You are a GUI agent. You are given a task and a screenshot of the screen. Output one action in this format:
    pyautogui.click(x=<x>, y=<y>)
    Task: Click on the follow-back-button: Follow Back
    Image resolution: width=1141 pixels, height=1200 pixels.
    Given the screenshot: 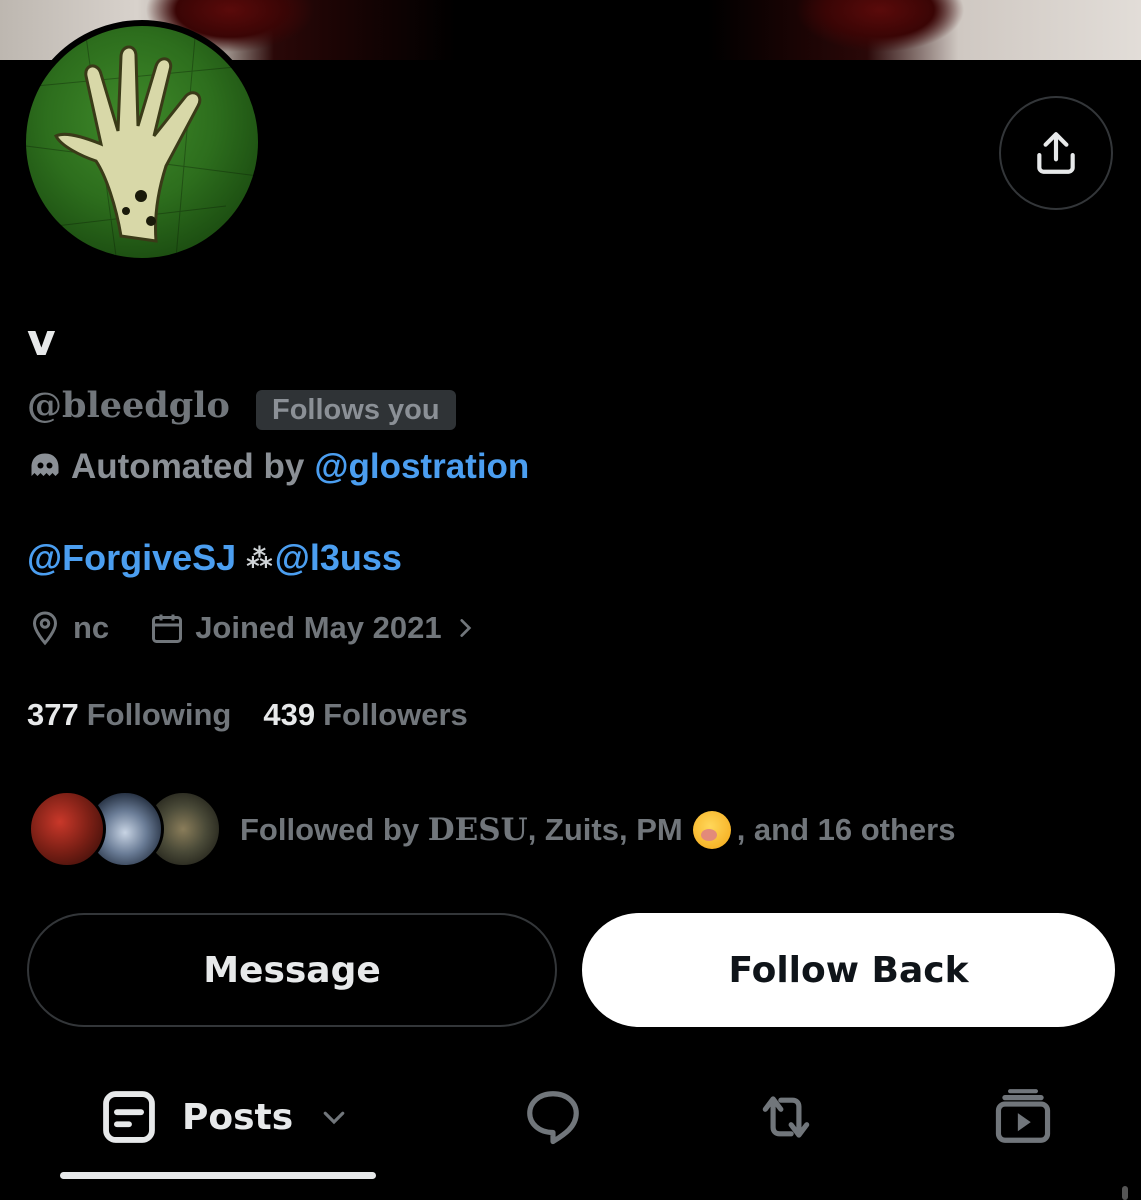 What is the action you would take?
    pyautogui.click(x=848, y=970)
    